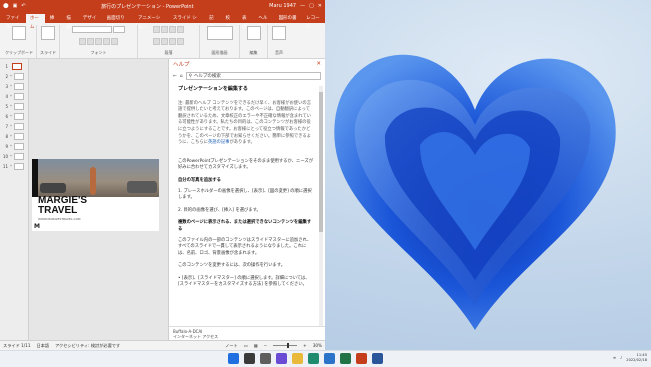  Describe the element at coordinates (175, 76) in the screenshot. I see `back-icon: ←` at that location.